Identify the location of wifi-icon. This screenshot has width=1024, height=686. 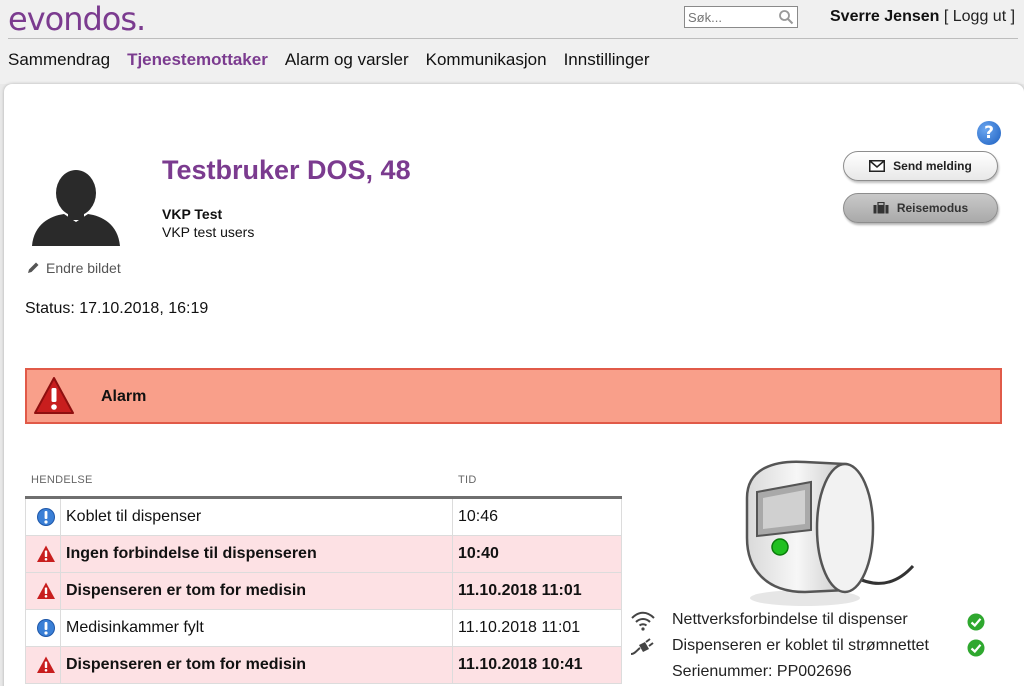
(643, 621).